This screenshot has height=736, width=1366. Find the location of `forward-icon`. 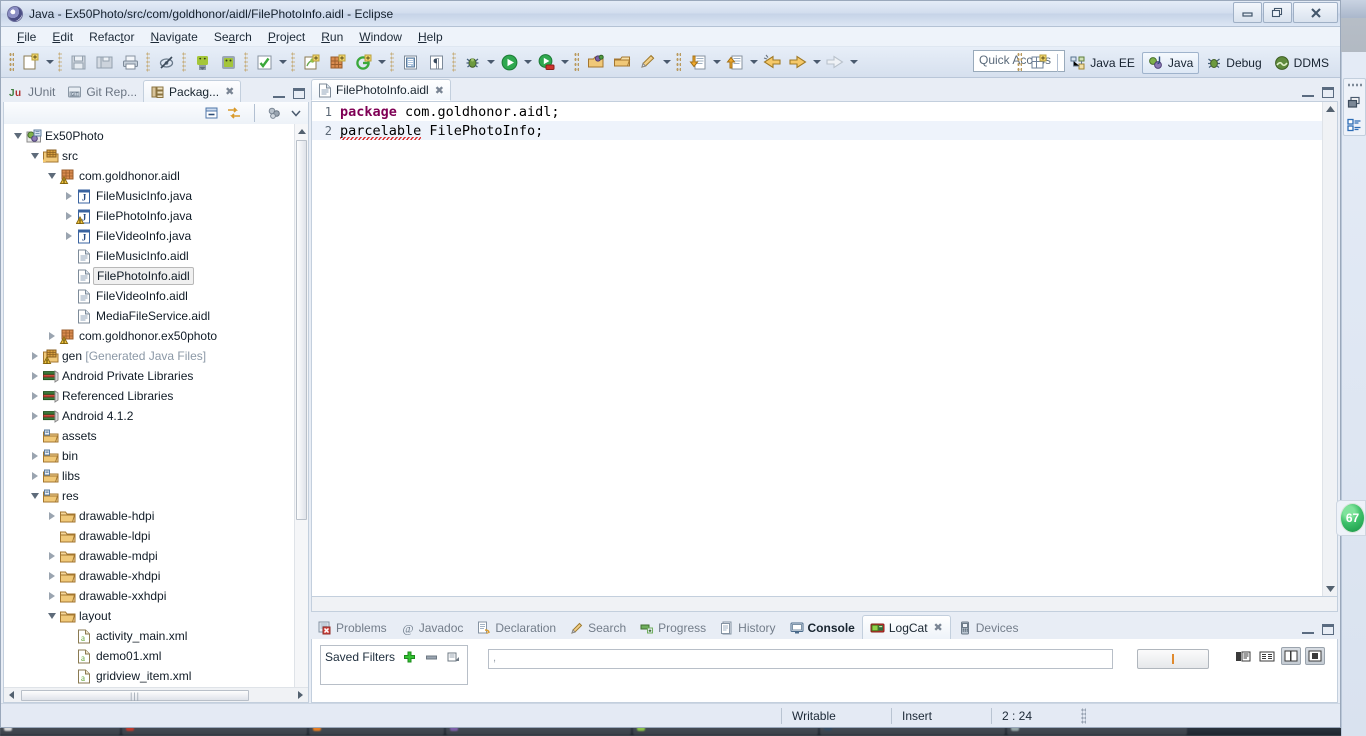

forward-icon is located at coordinates (798, 62).